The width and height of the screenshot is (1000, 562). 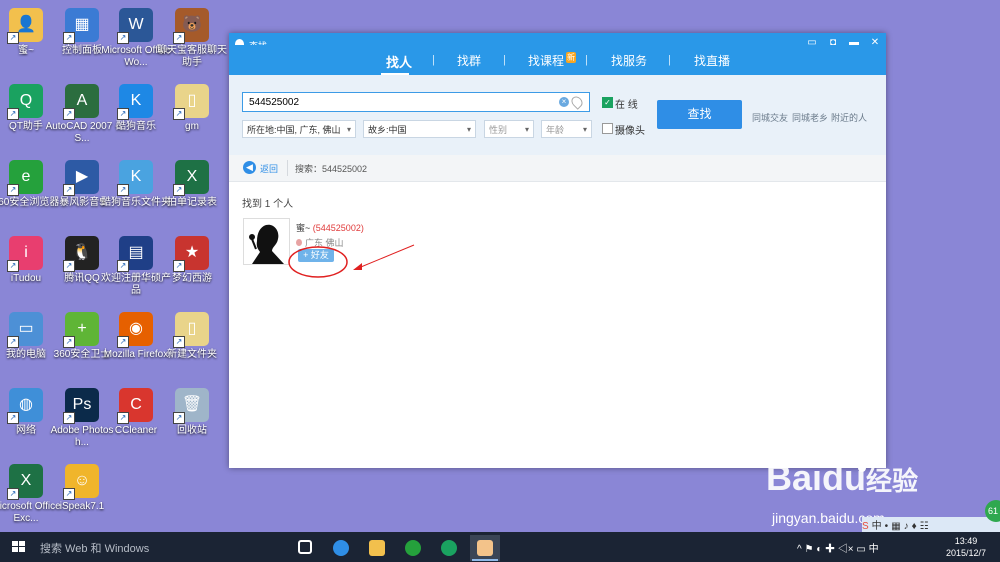 What do you see at coordinates (192, 354) in the screenshot?
I see `desktop-icon-label: 新建文件夹` at bounding box center [192, 354].